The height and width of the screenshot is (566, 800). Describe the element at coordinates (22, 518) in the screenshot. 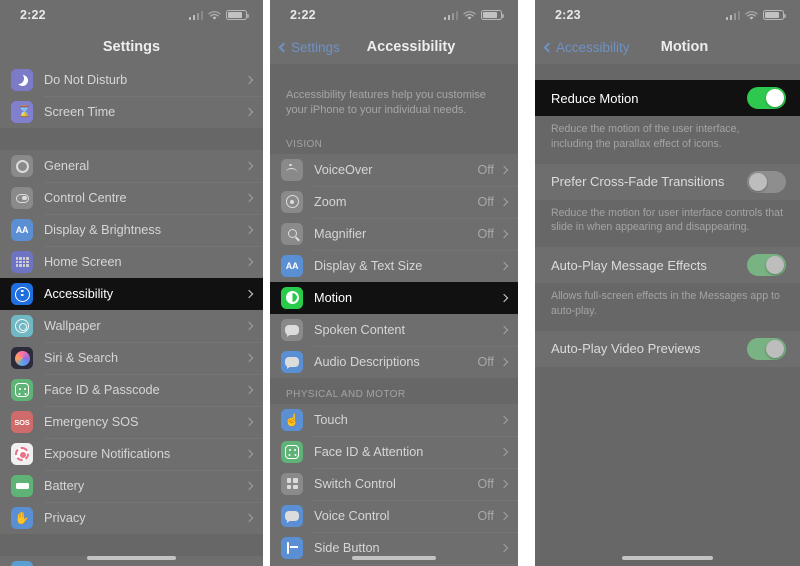

I see `hand-icon: ✋` at that location.